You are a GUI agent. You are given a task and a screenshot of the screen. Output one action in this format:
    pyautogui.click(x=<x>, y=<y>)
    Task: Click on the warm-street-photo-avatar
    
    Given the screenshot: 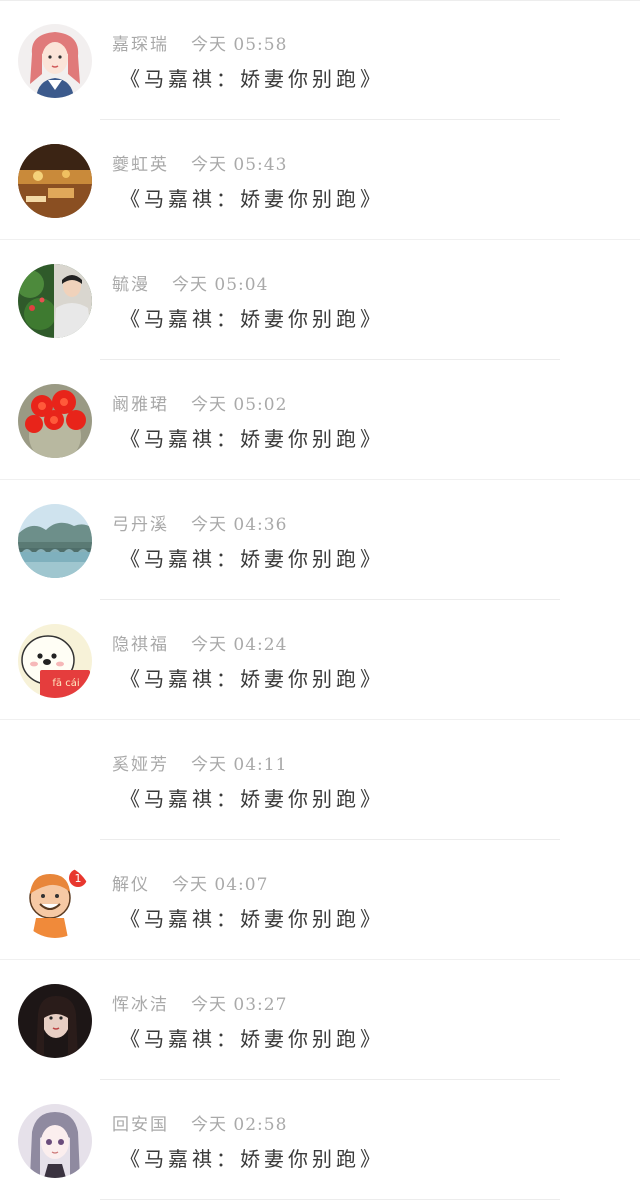 What is the action you would take?
    pyautogui.click(x=55, y=181)
    